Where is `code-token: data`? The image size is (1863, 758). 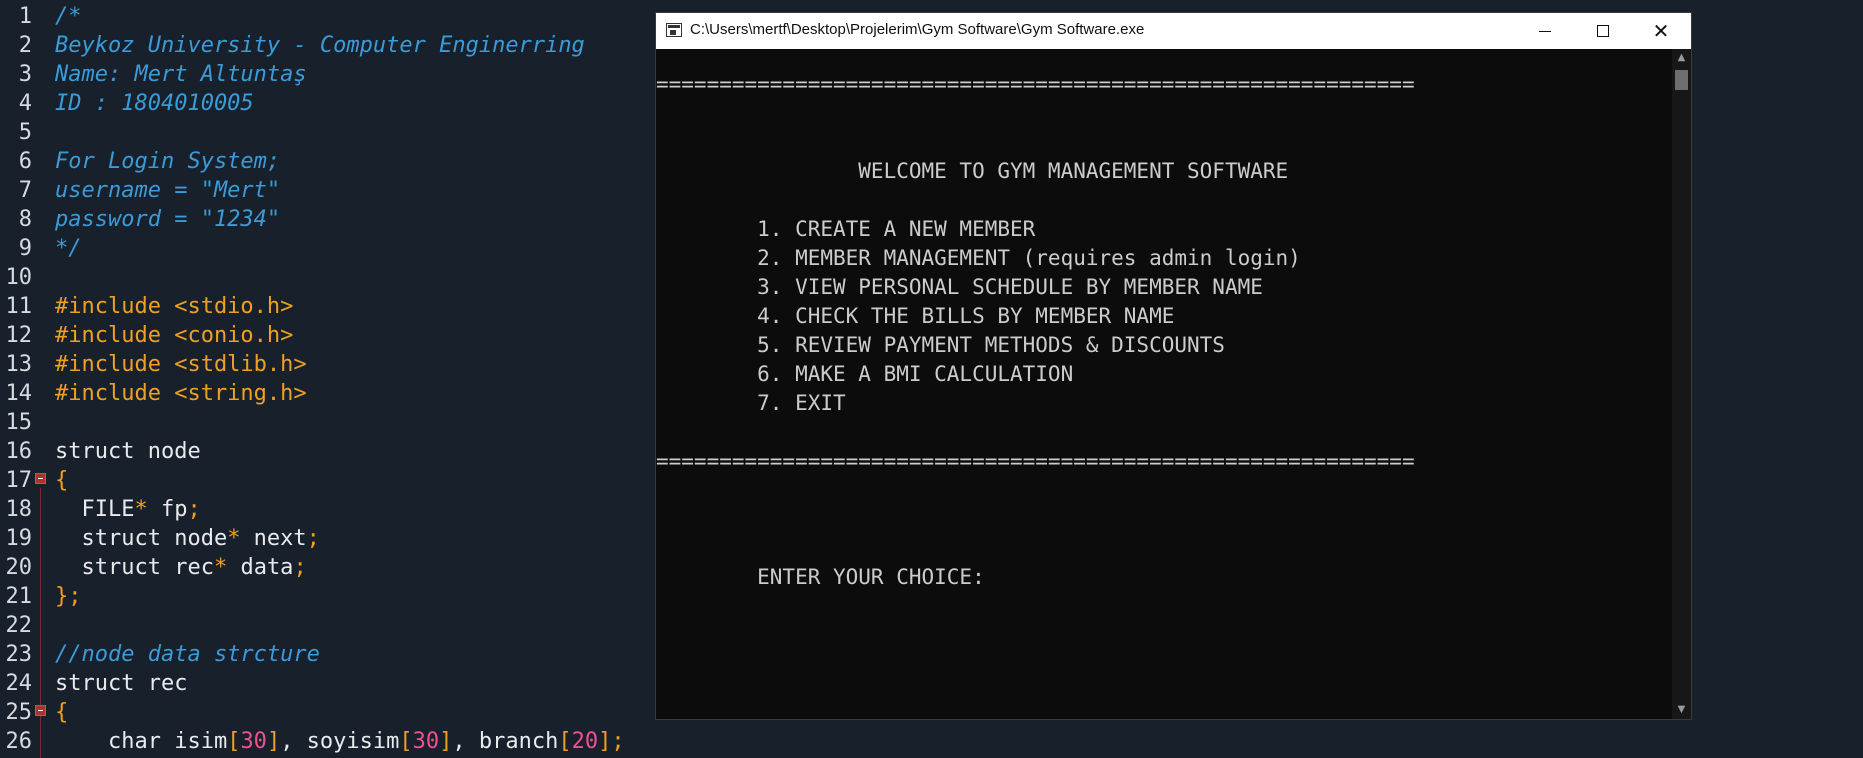 code-token: data is located at coordinates (260, 567).